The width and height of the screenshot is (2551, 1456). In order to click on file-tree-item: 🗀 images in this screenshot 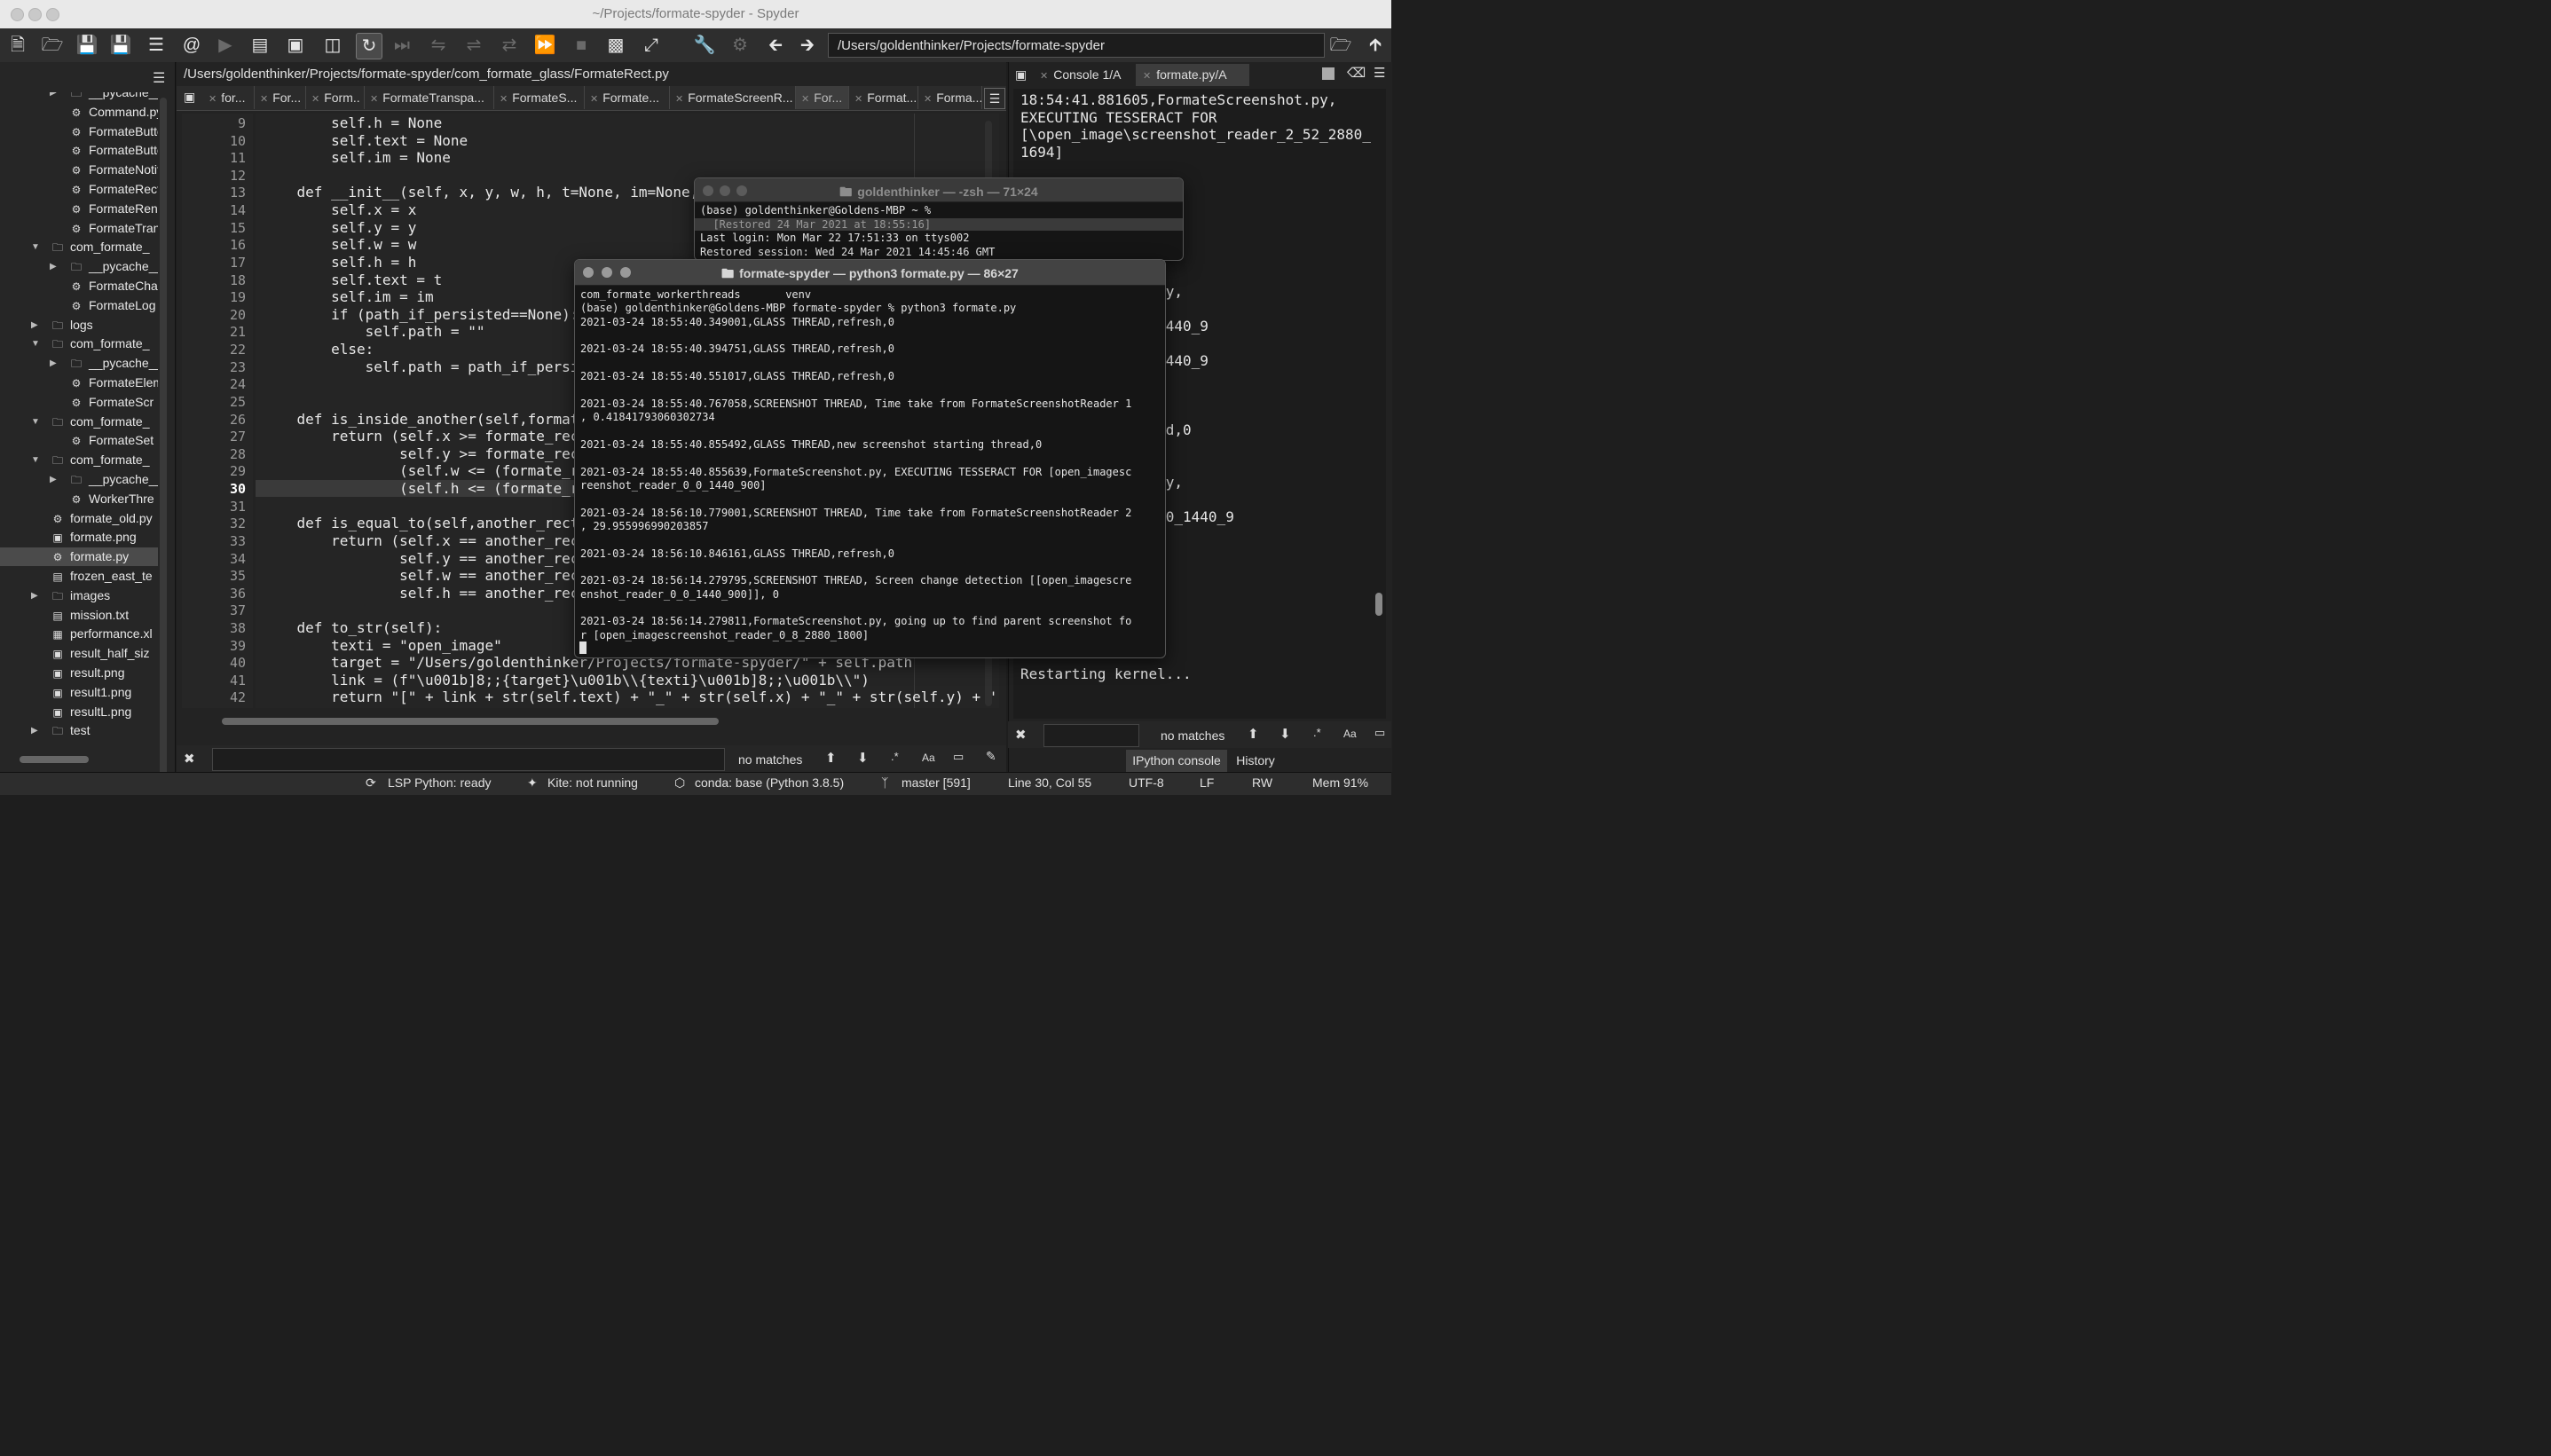, I will do `click(104, 595)`.